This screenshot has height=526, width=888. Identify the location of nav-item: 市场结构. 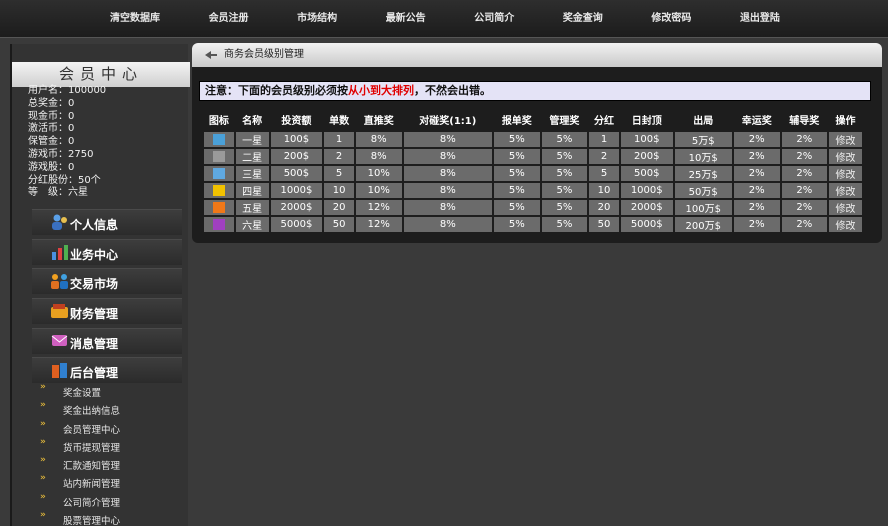
(317, 19).